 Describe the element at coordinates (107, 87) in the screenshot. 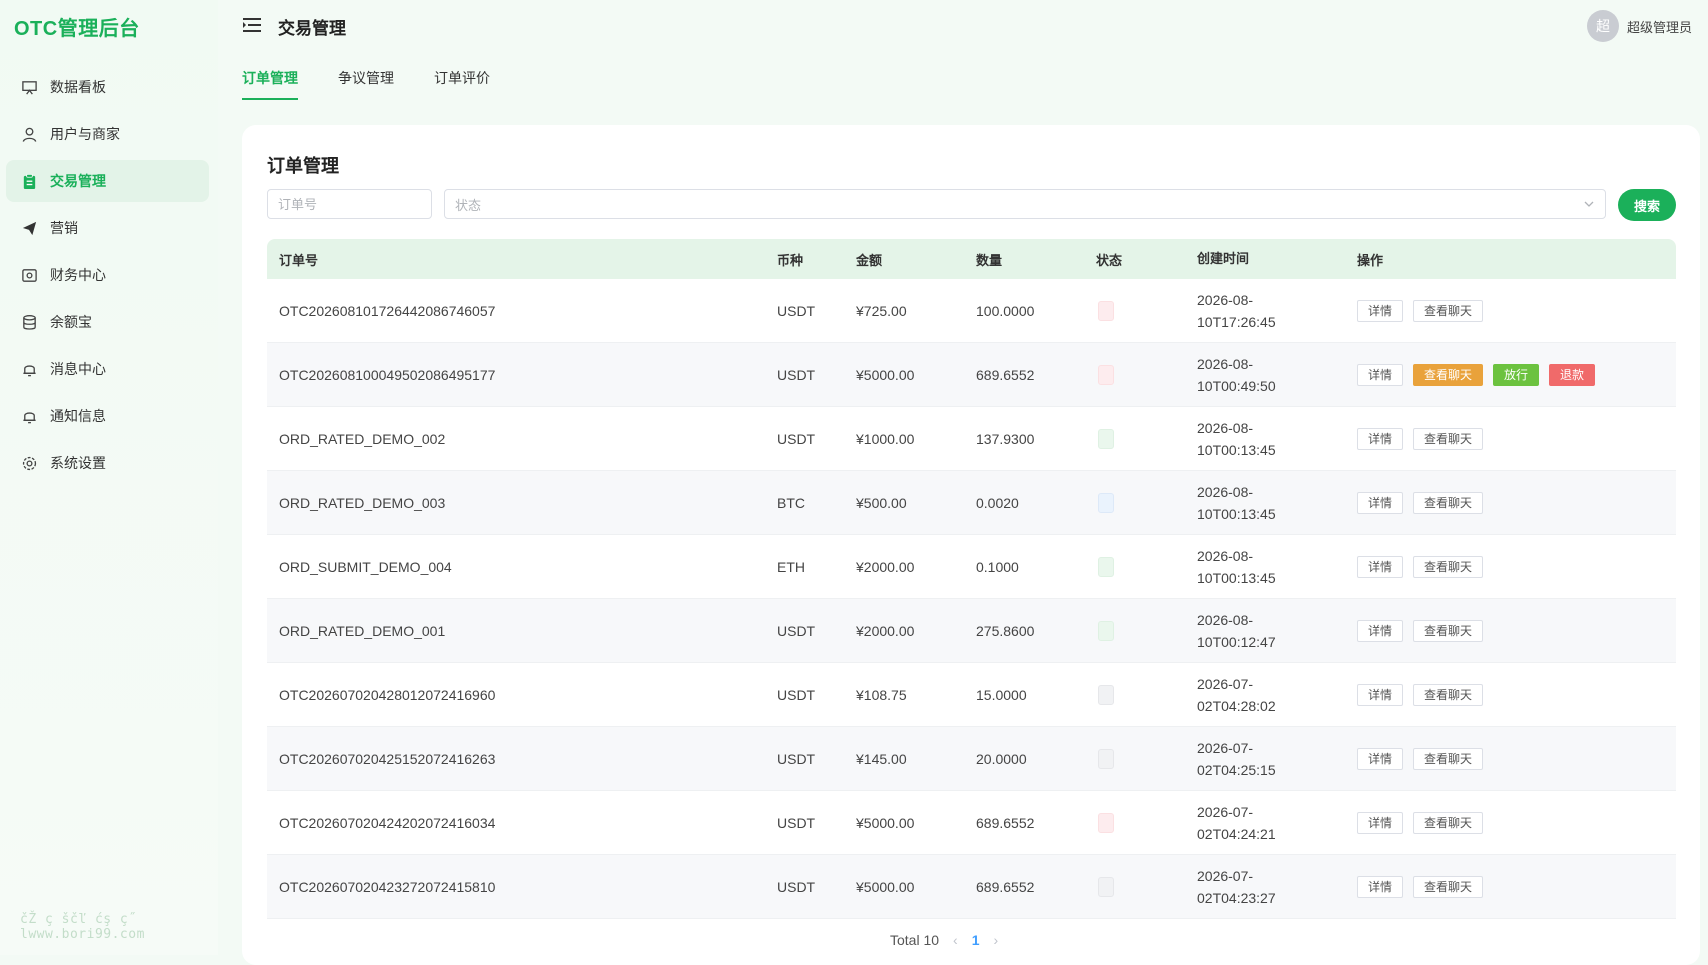

I see `sidebar-item-1: 数据看板` at that location.